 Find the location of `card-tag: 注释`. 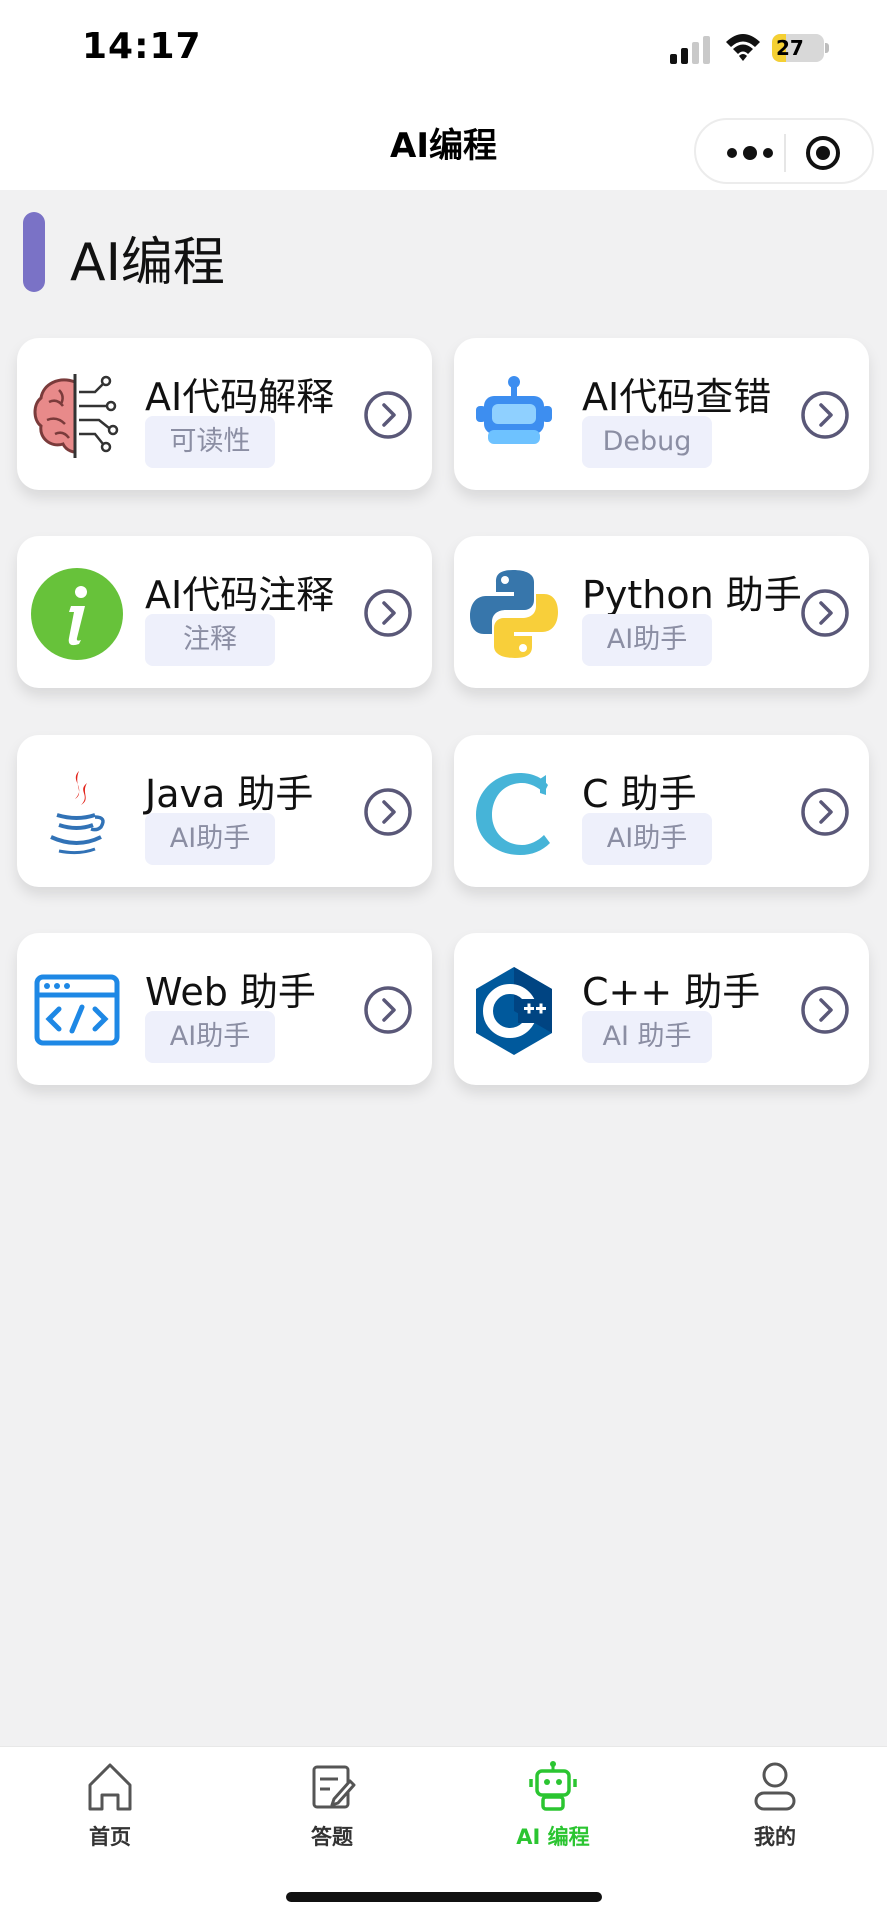

card-tag: 注释 is located at coordinates (210, 640).